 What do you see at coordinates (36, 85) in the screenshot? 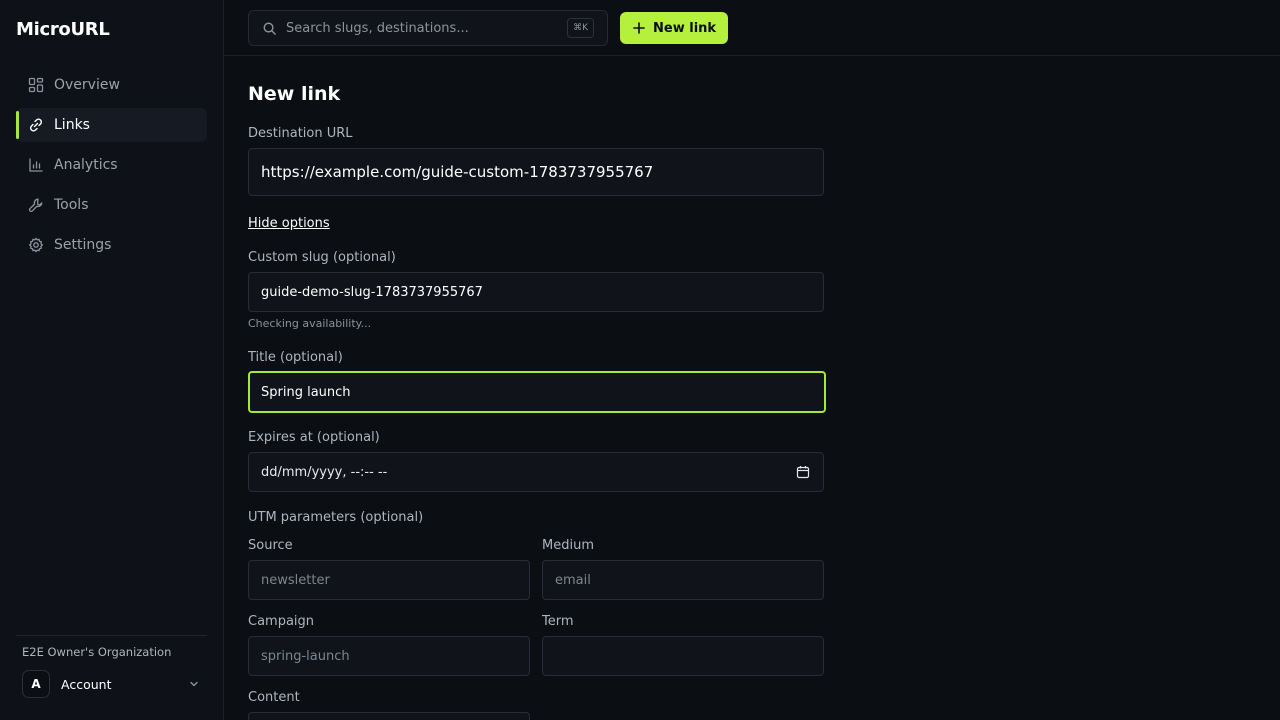
I see `grid-icon` at bounding box center [36, 85].